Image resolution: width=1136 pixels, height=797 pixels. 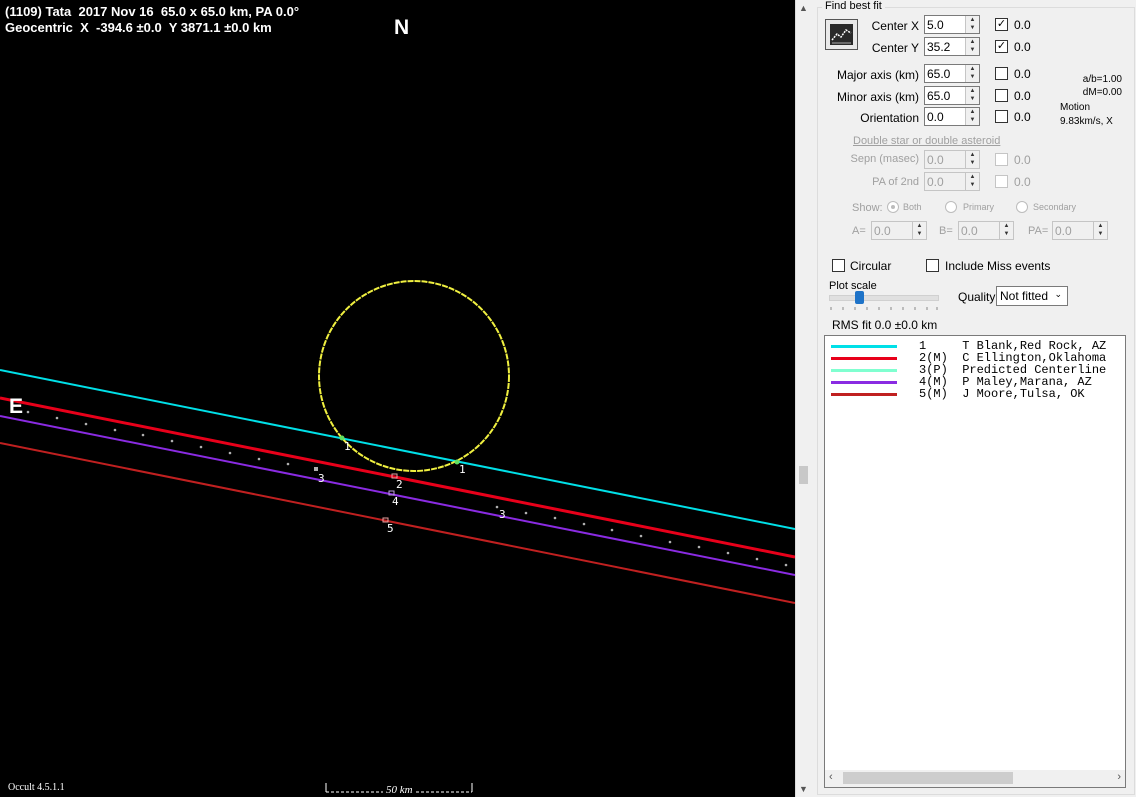 What do you see at coordinates (1022, 207) in the screenshot?
I see `radio-secondary` at bounding box center [1022, 207].